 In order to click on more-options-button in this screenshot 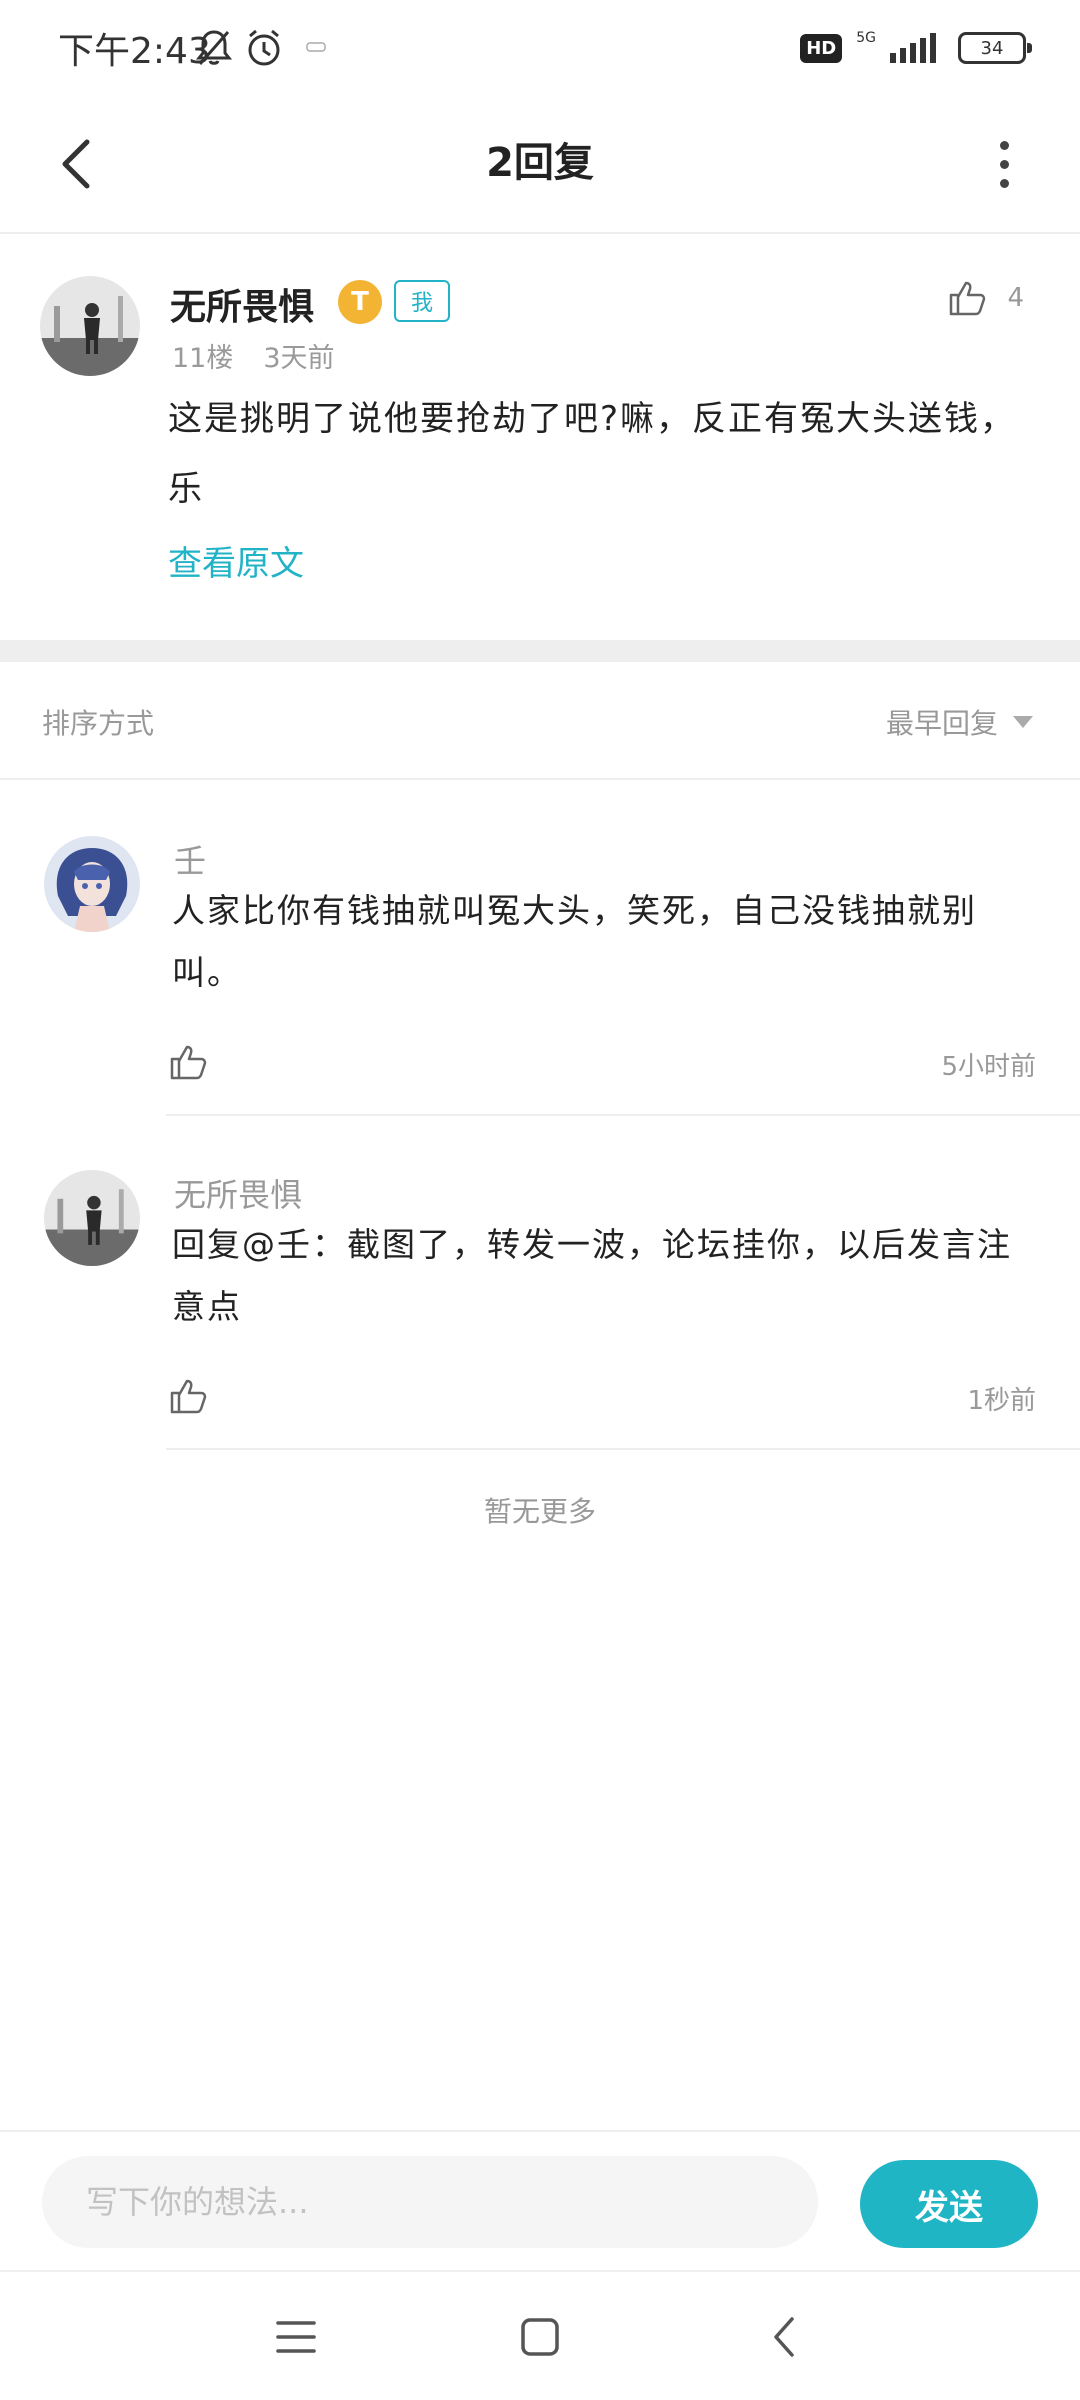, I will do `click(1004, 164)`.